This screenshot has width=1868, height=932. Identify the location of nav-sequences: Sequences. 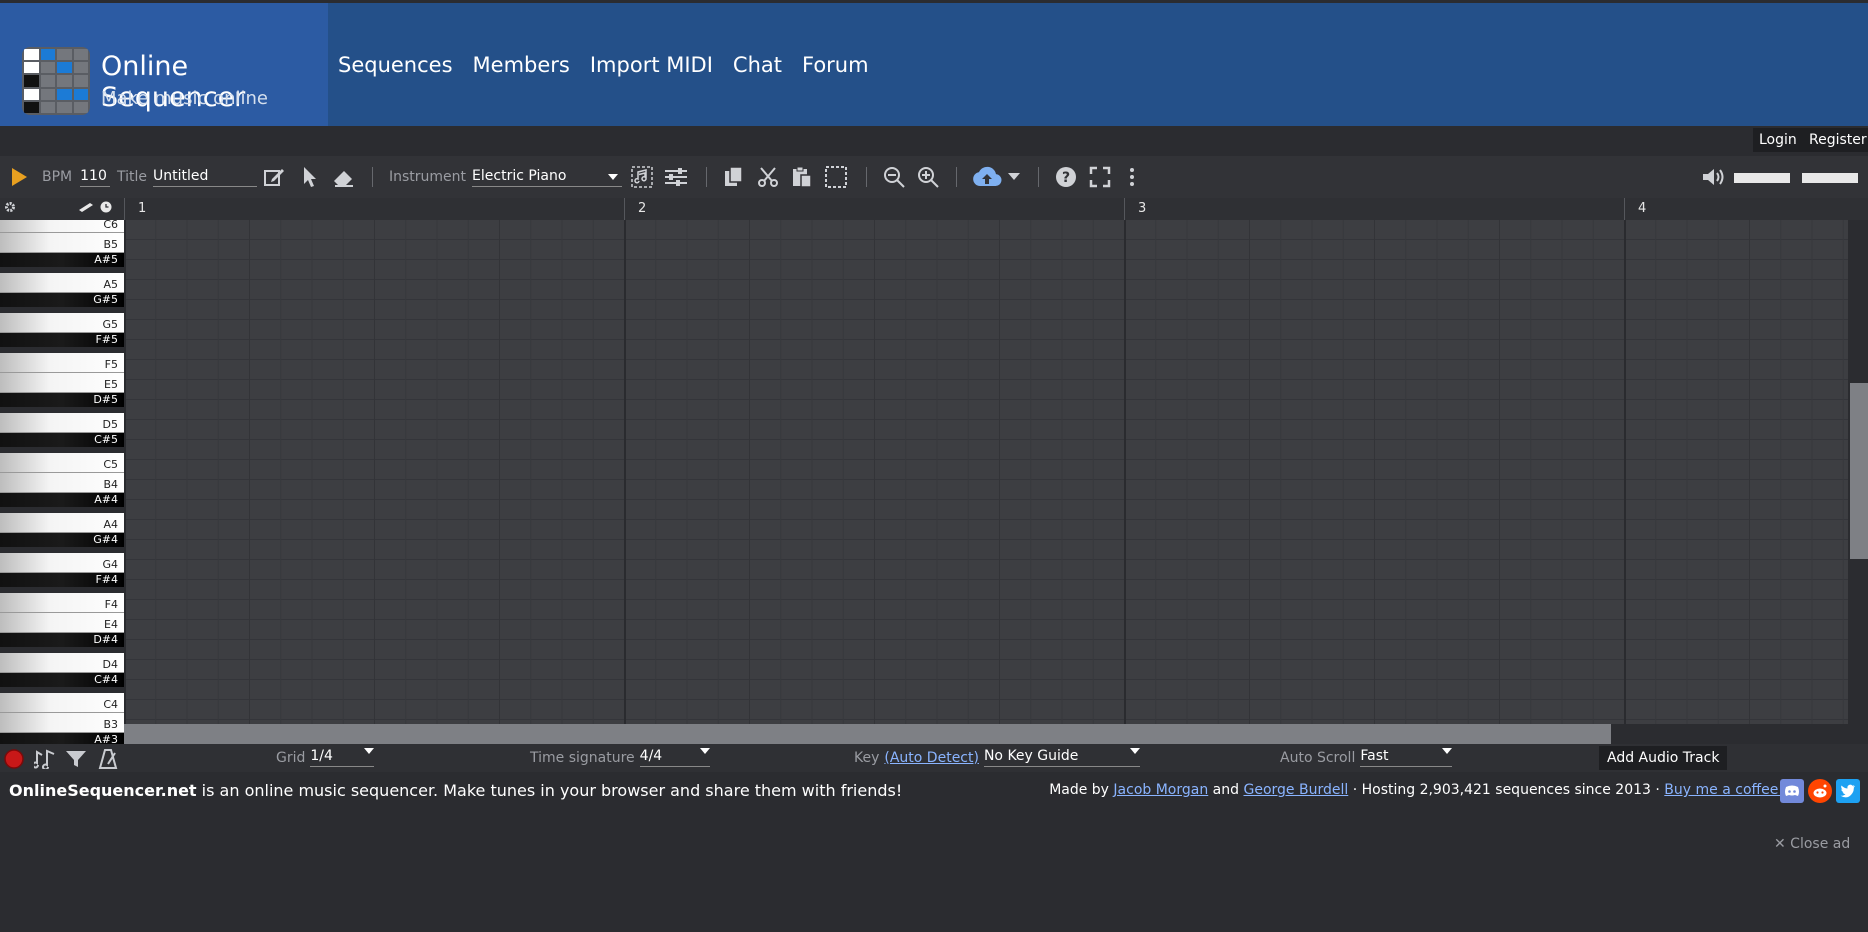
(395, 65).